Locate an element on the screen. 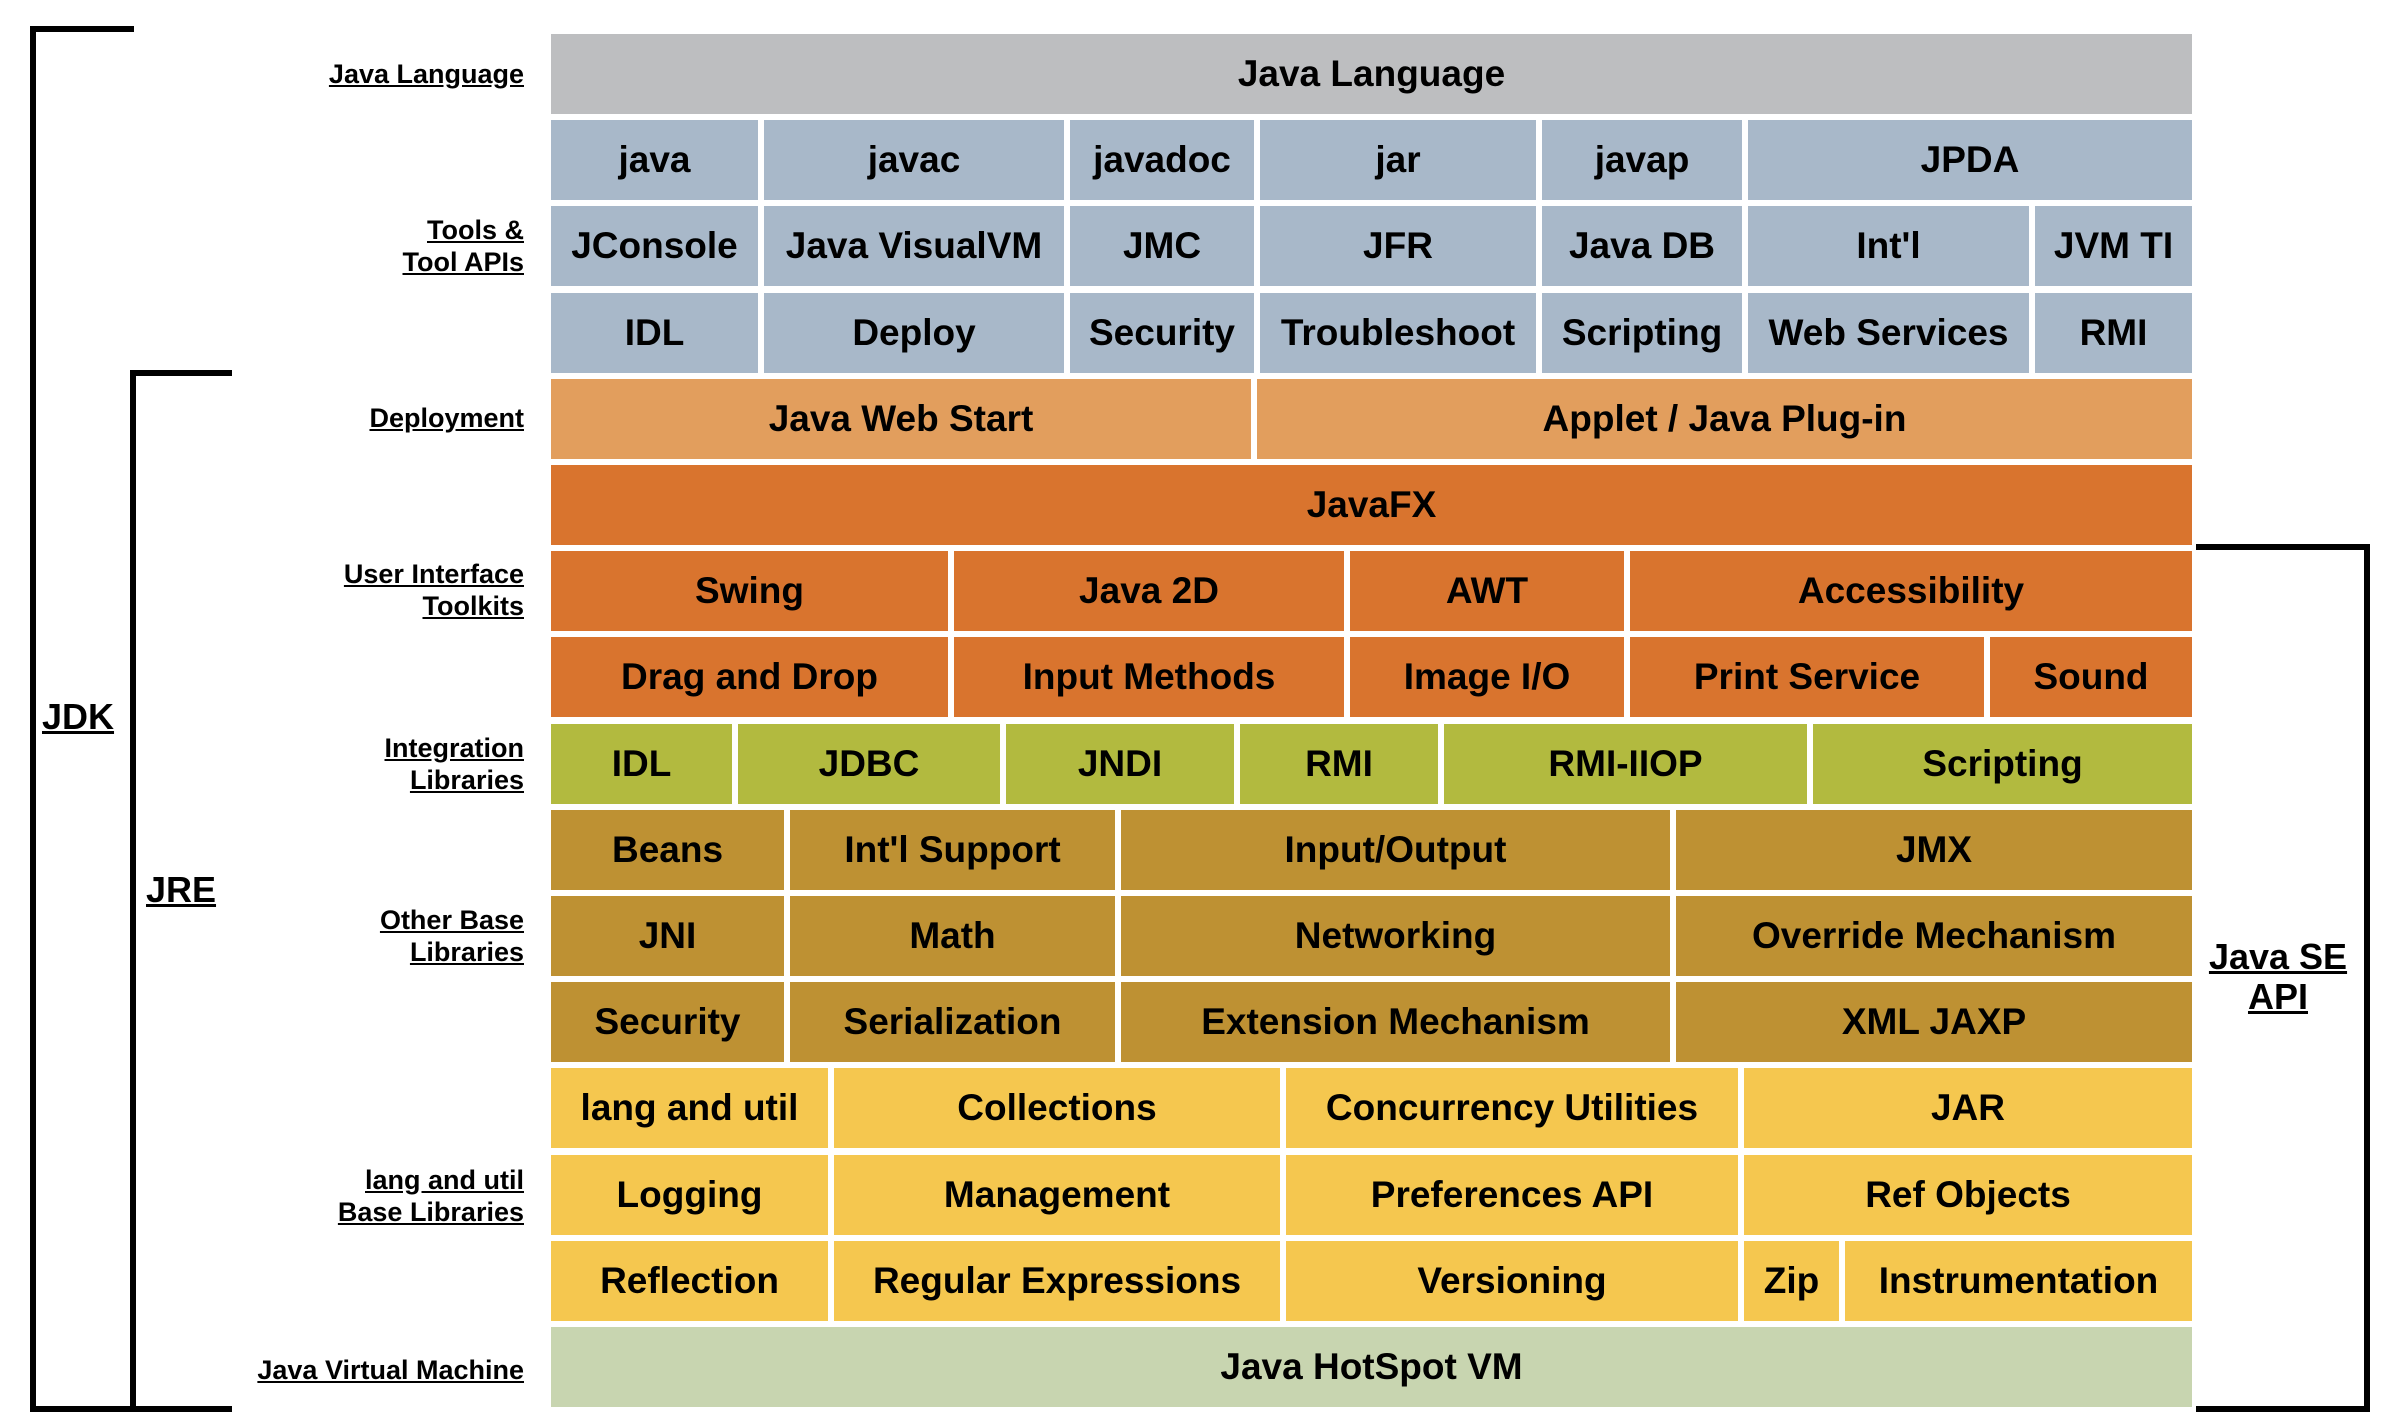  component-cell: Java 2D is located at coordinates (1149, 591).